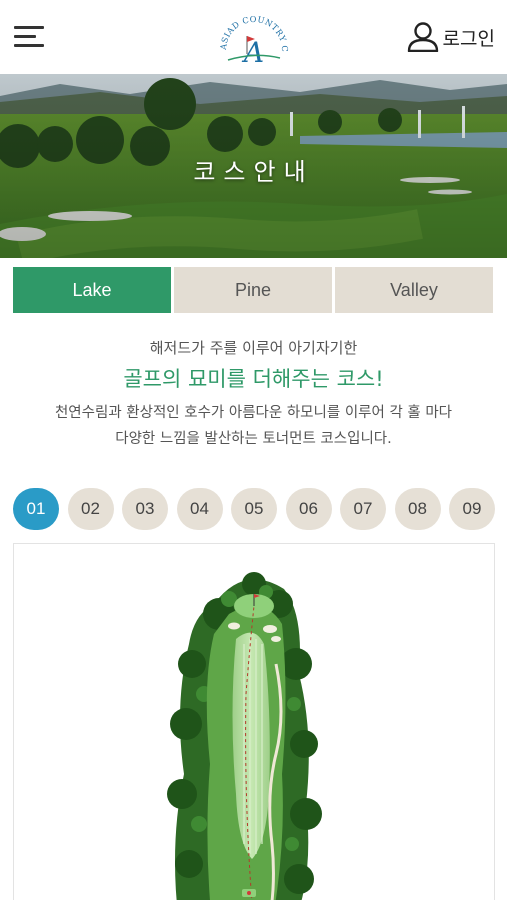  What do you see at coordinates (253, 439) in the screenshot?
I see `intro-description-line2: 다양한 느낌을 발산하는 토너먼트 코스입니다.` at bounding box center [253, 439].